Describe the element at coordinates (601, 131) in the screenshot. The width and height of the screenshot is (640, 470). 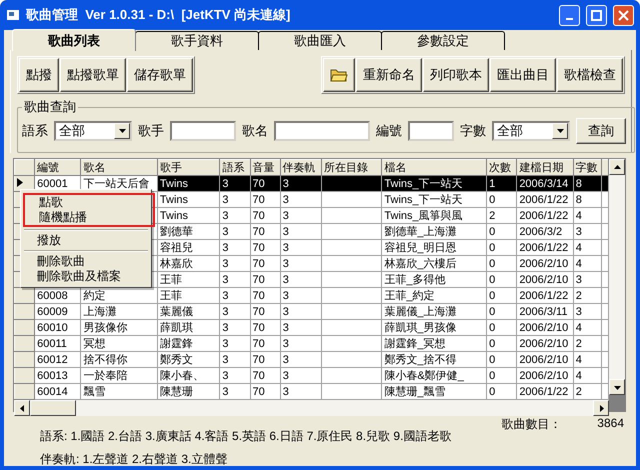
I see `search-button: 查詢` at that location.